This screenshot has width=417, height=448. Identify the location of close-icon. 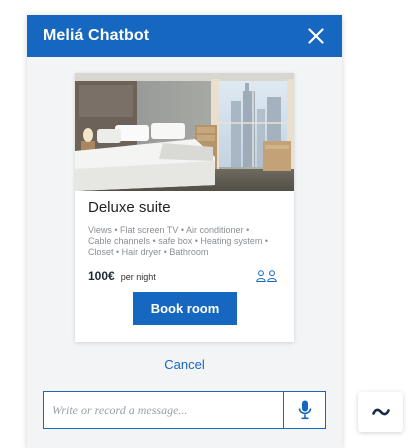
(316, 36).